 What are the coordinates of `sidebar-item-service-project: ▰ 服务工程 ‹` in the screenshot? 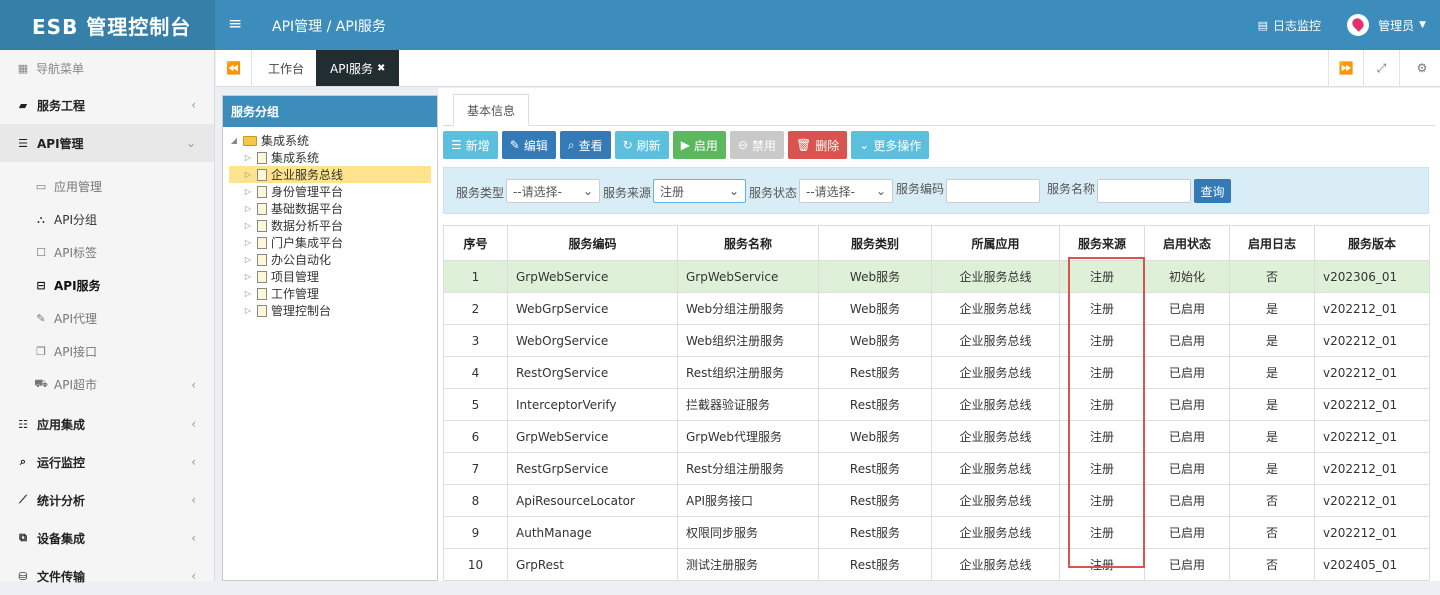 It's located at (107, 105).